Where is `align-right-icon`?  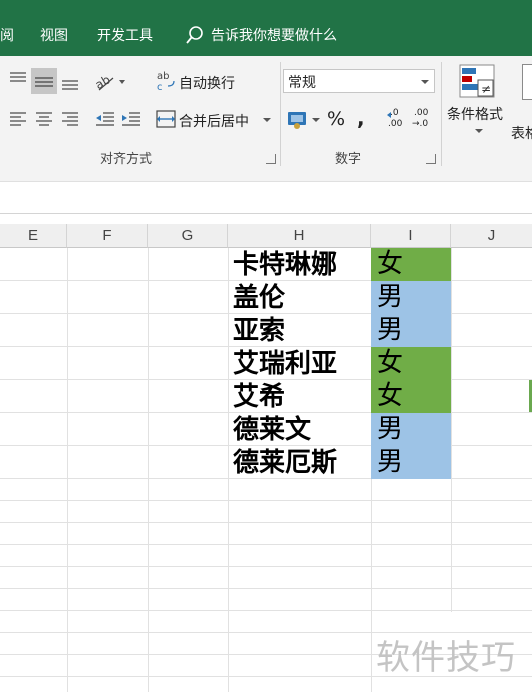 align-right-icon is located at coordinates (70, 118).